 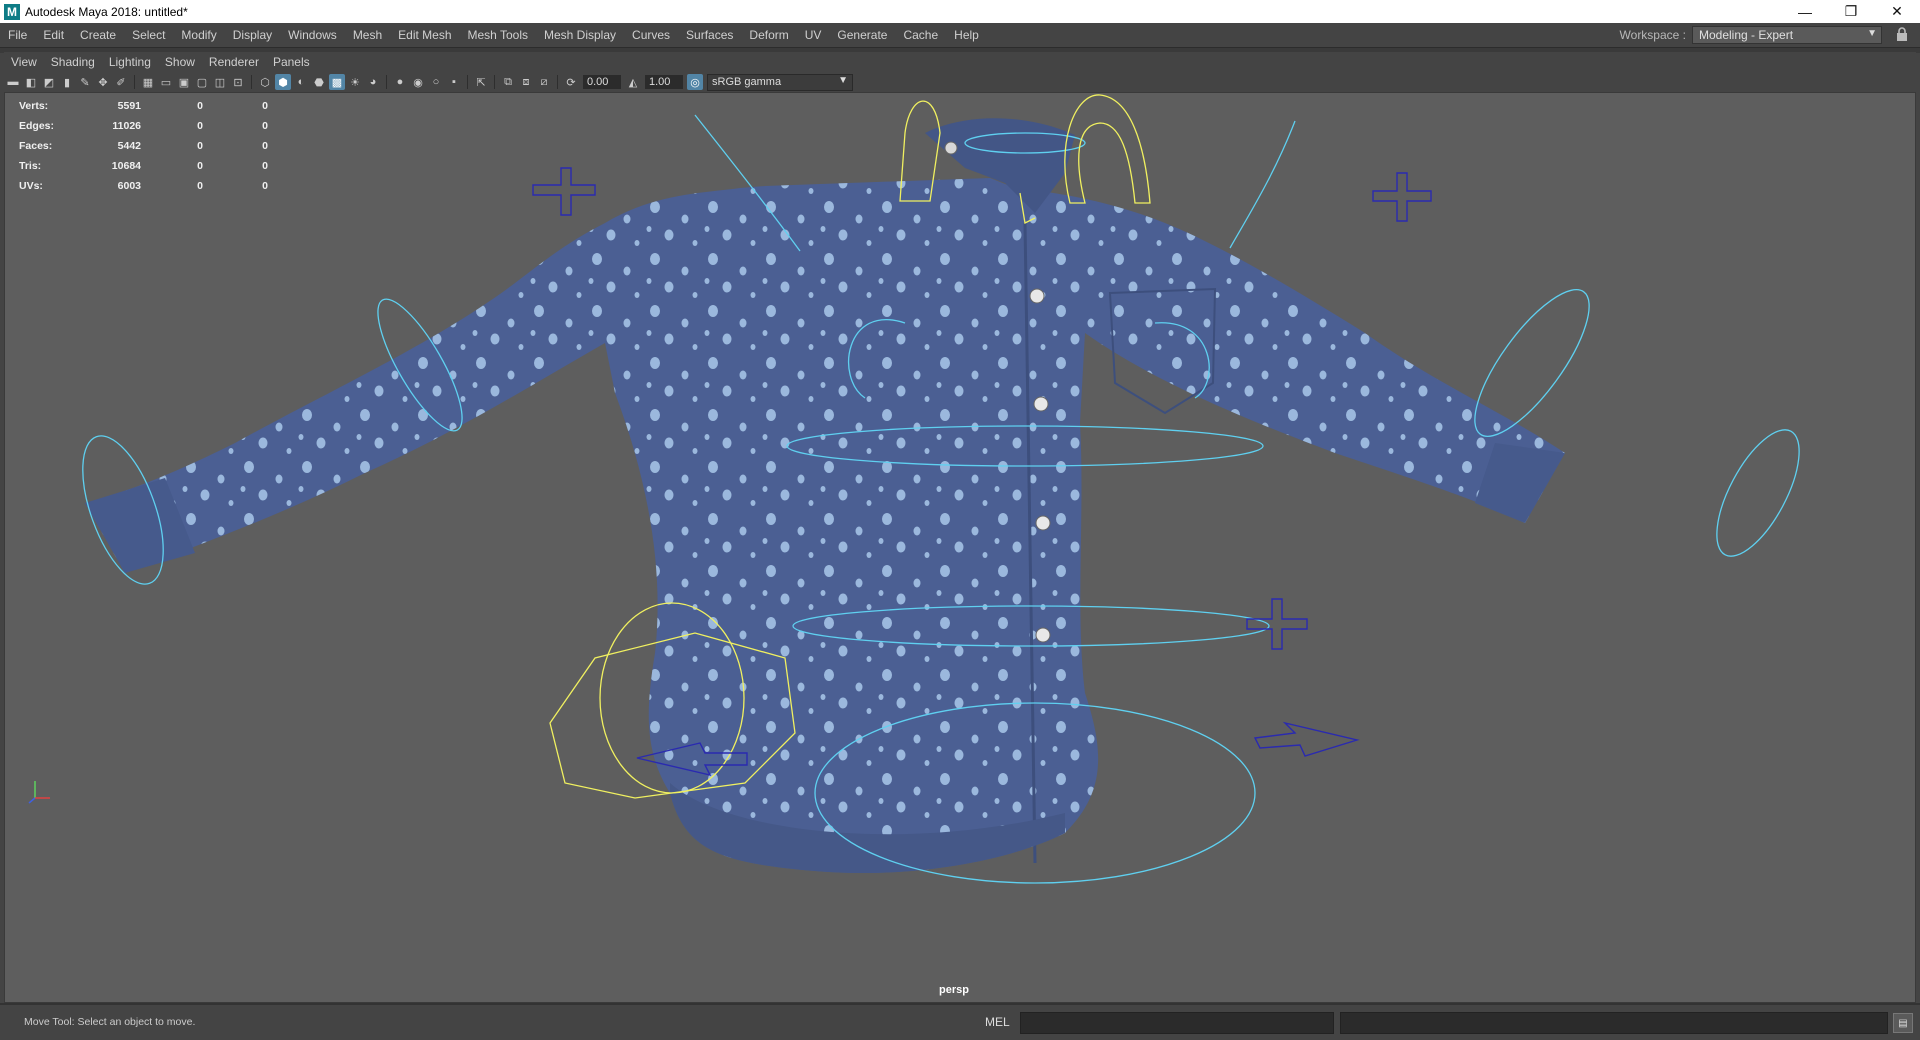 What do you see at coordinates (1903, 35) in the screenshot?
I see `lock-icon` at bounding box center [1903, 35].